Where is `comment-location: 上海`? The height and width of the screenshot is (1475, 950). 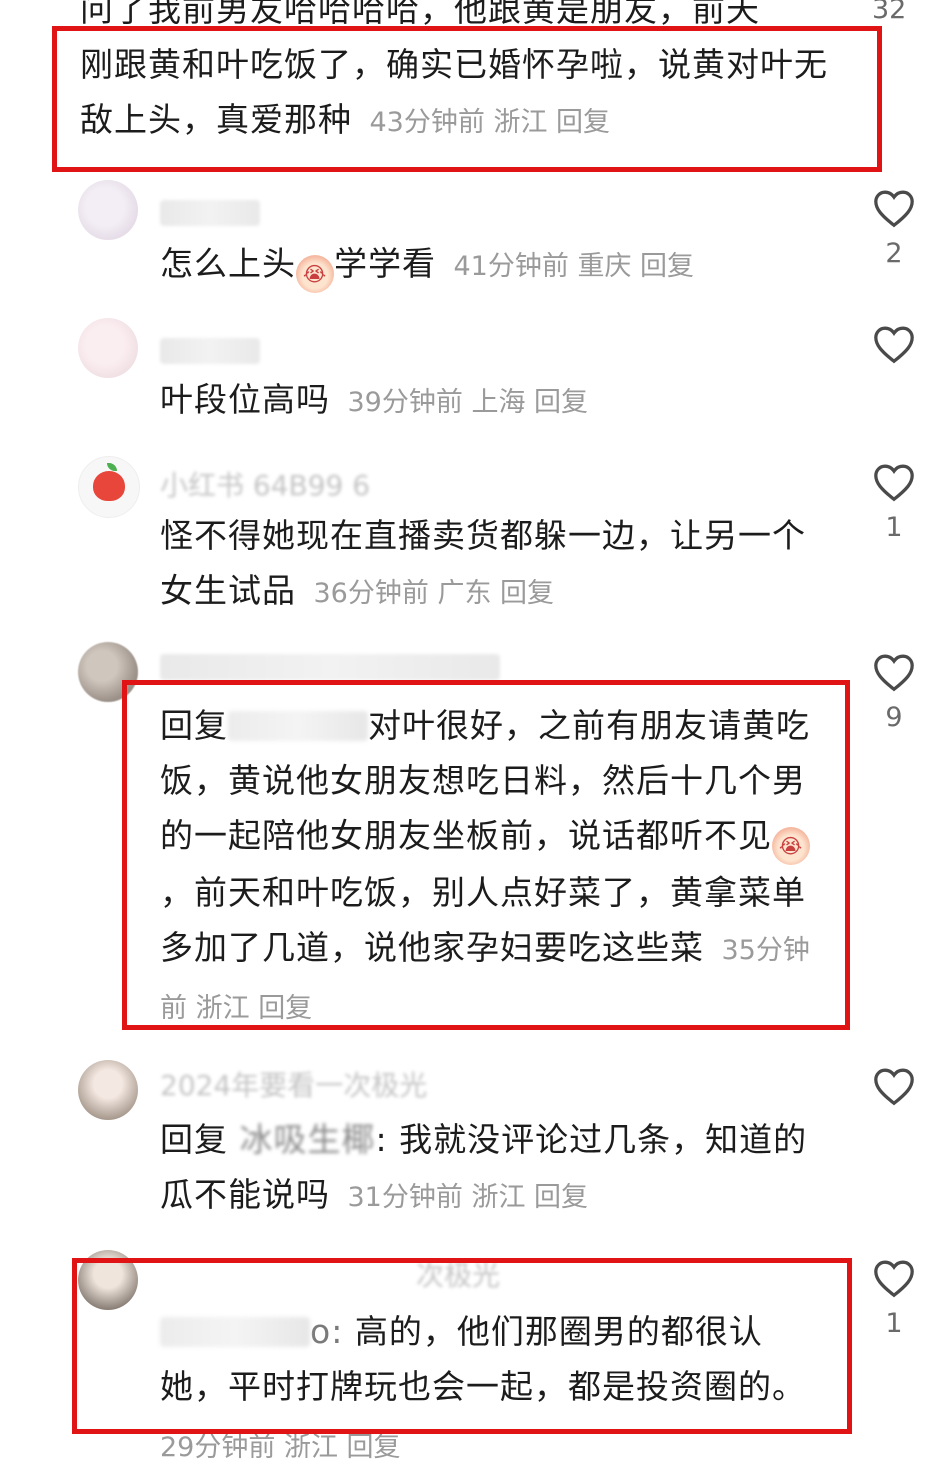 comment-location: 上海 is located at coordinates (498, 402).